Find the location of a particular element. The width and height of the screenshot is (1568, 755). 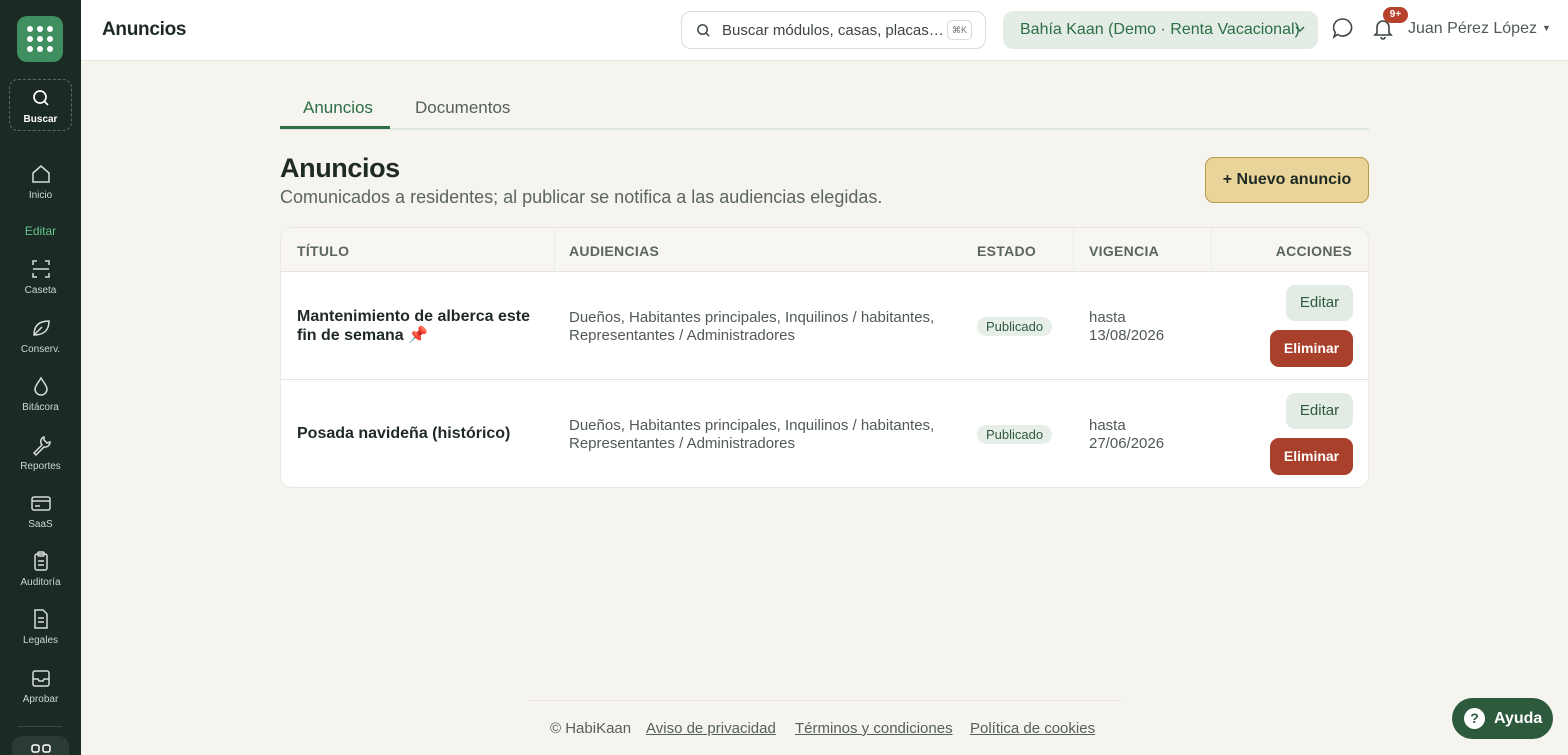

home-icon is located at coordinates (40, 174).